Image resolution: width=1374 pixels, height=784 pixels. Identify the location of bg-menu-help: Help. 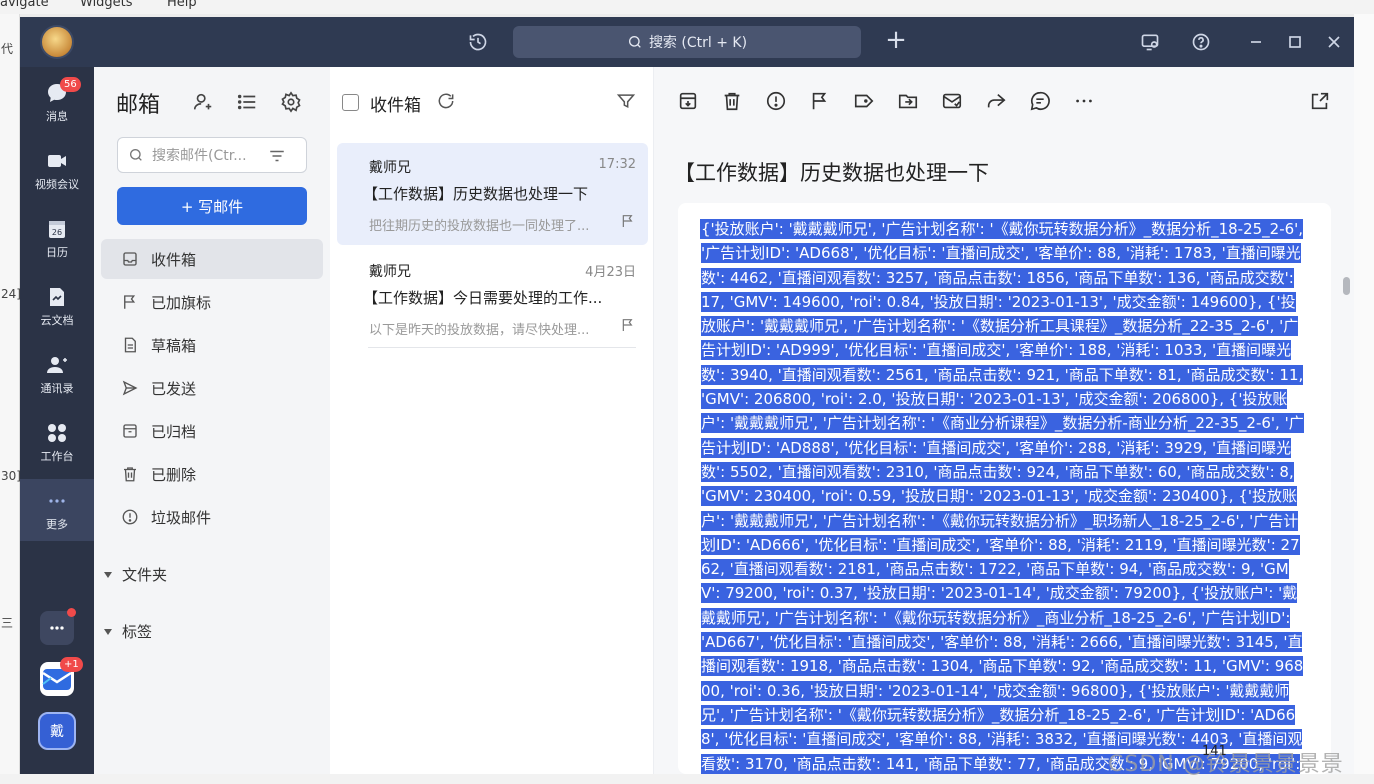
(182, 5).